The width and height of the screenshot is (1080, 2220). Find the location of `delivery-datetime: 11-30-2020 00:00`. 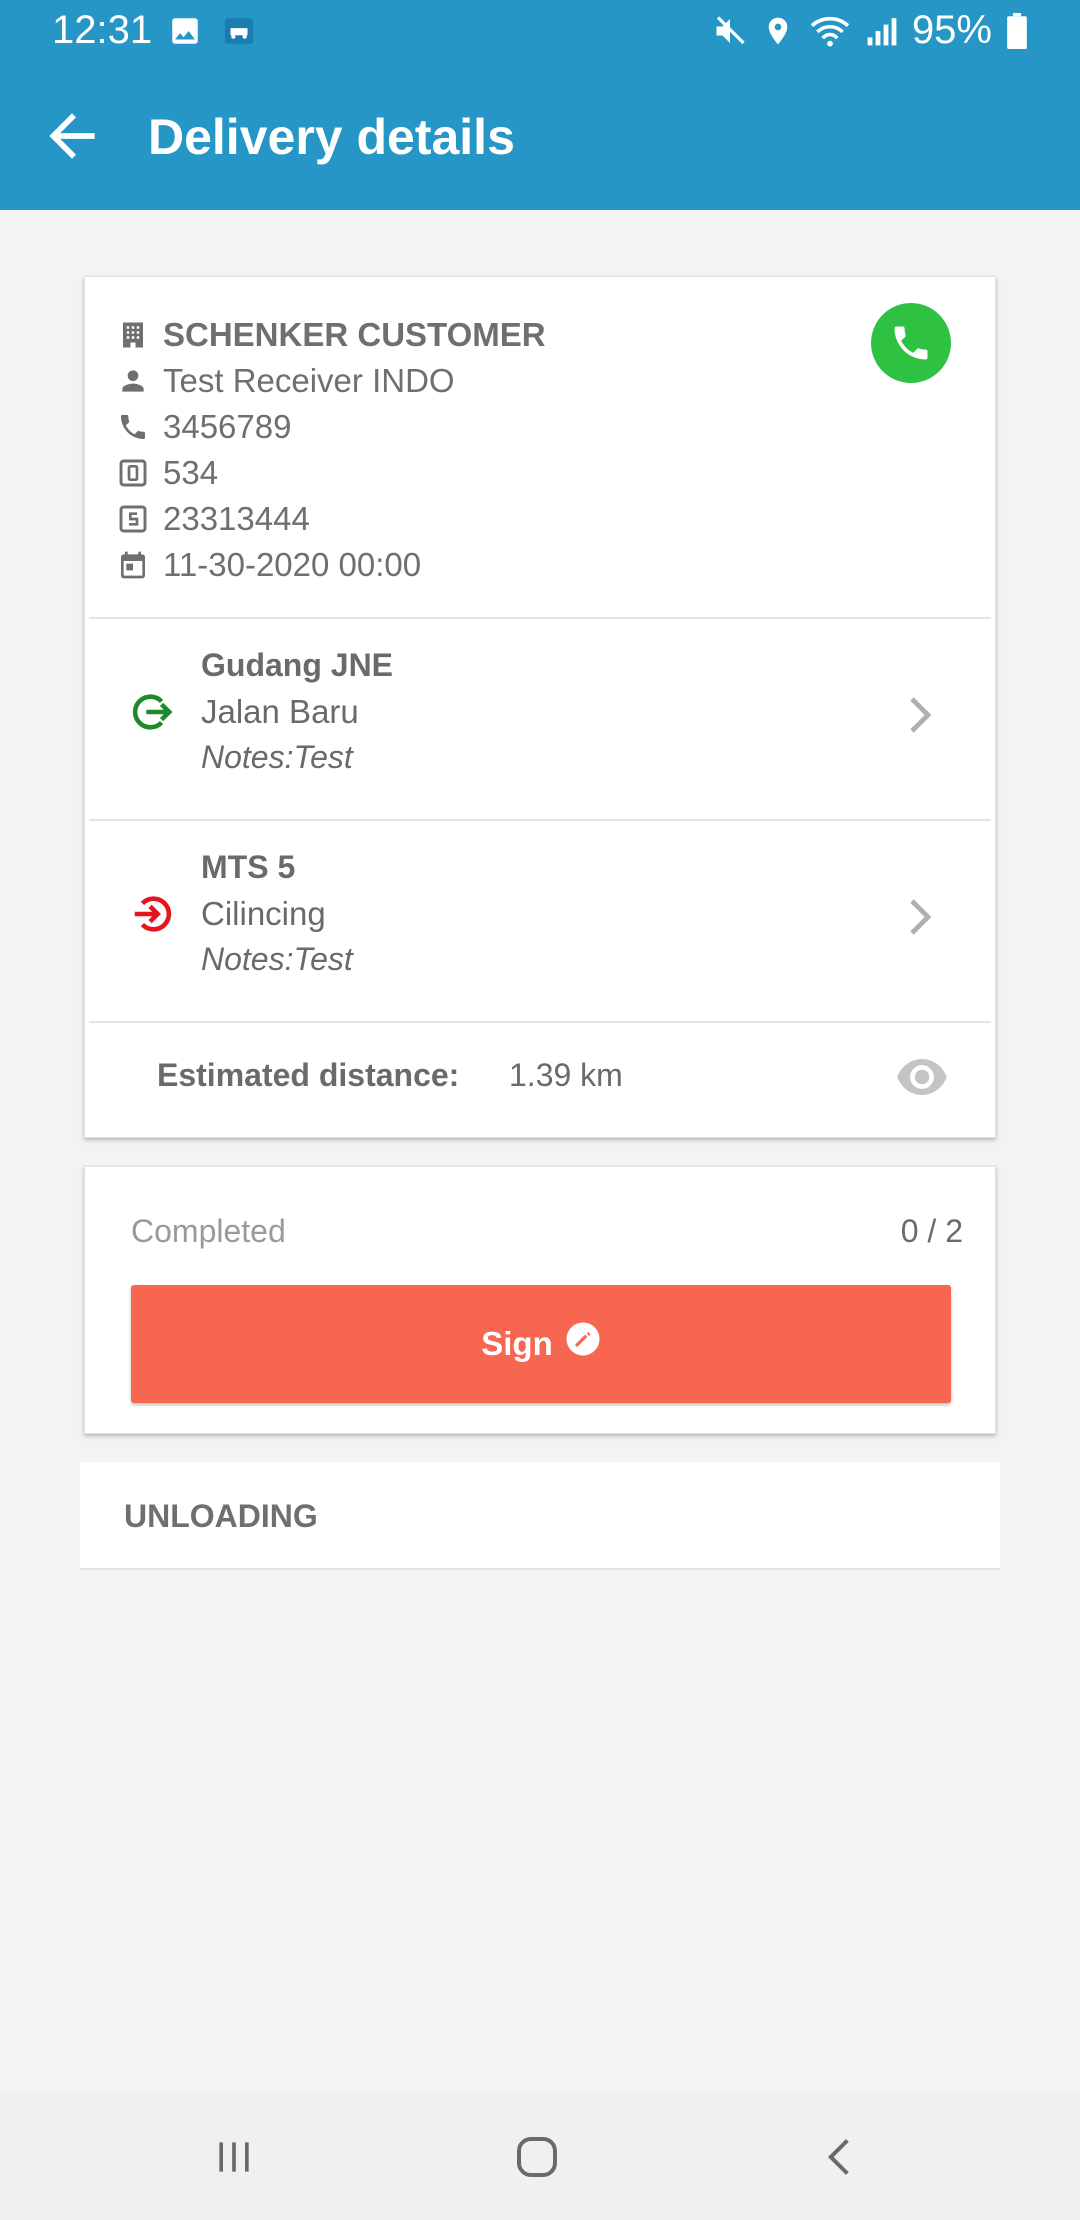

delivery-datetime: 11-30-2020 00:00 is located at coordinates (292, 564).